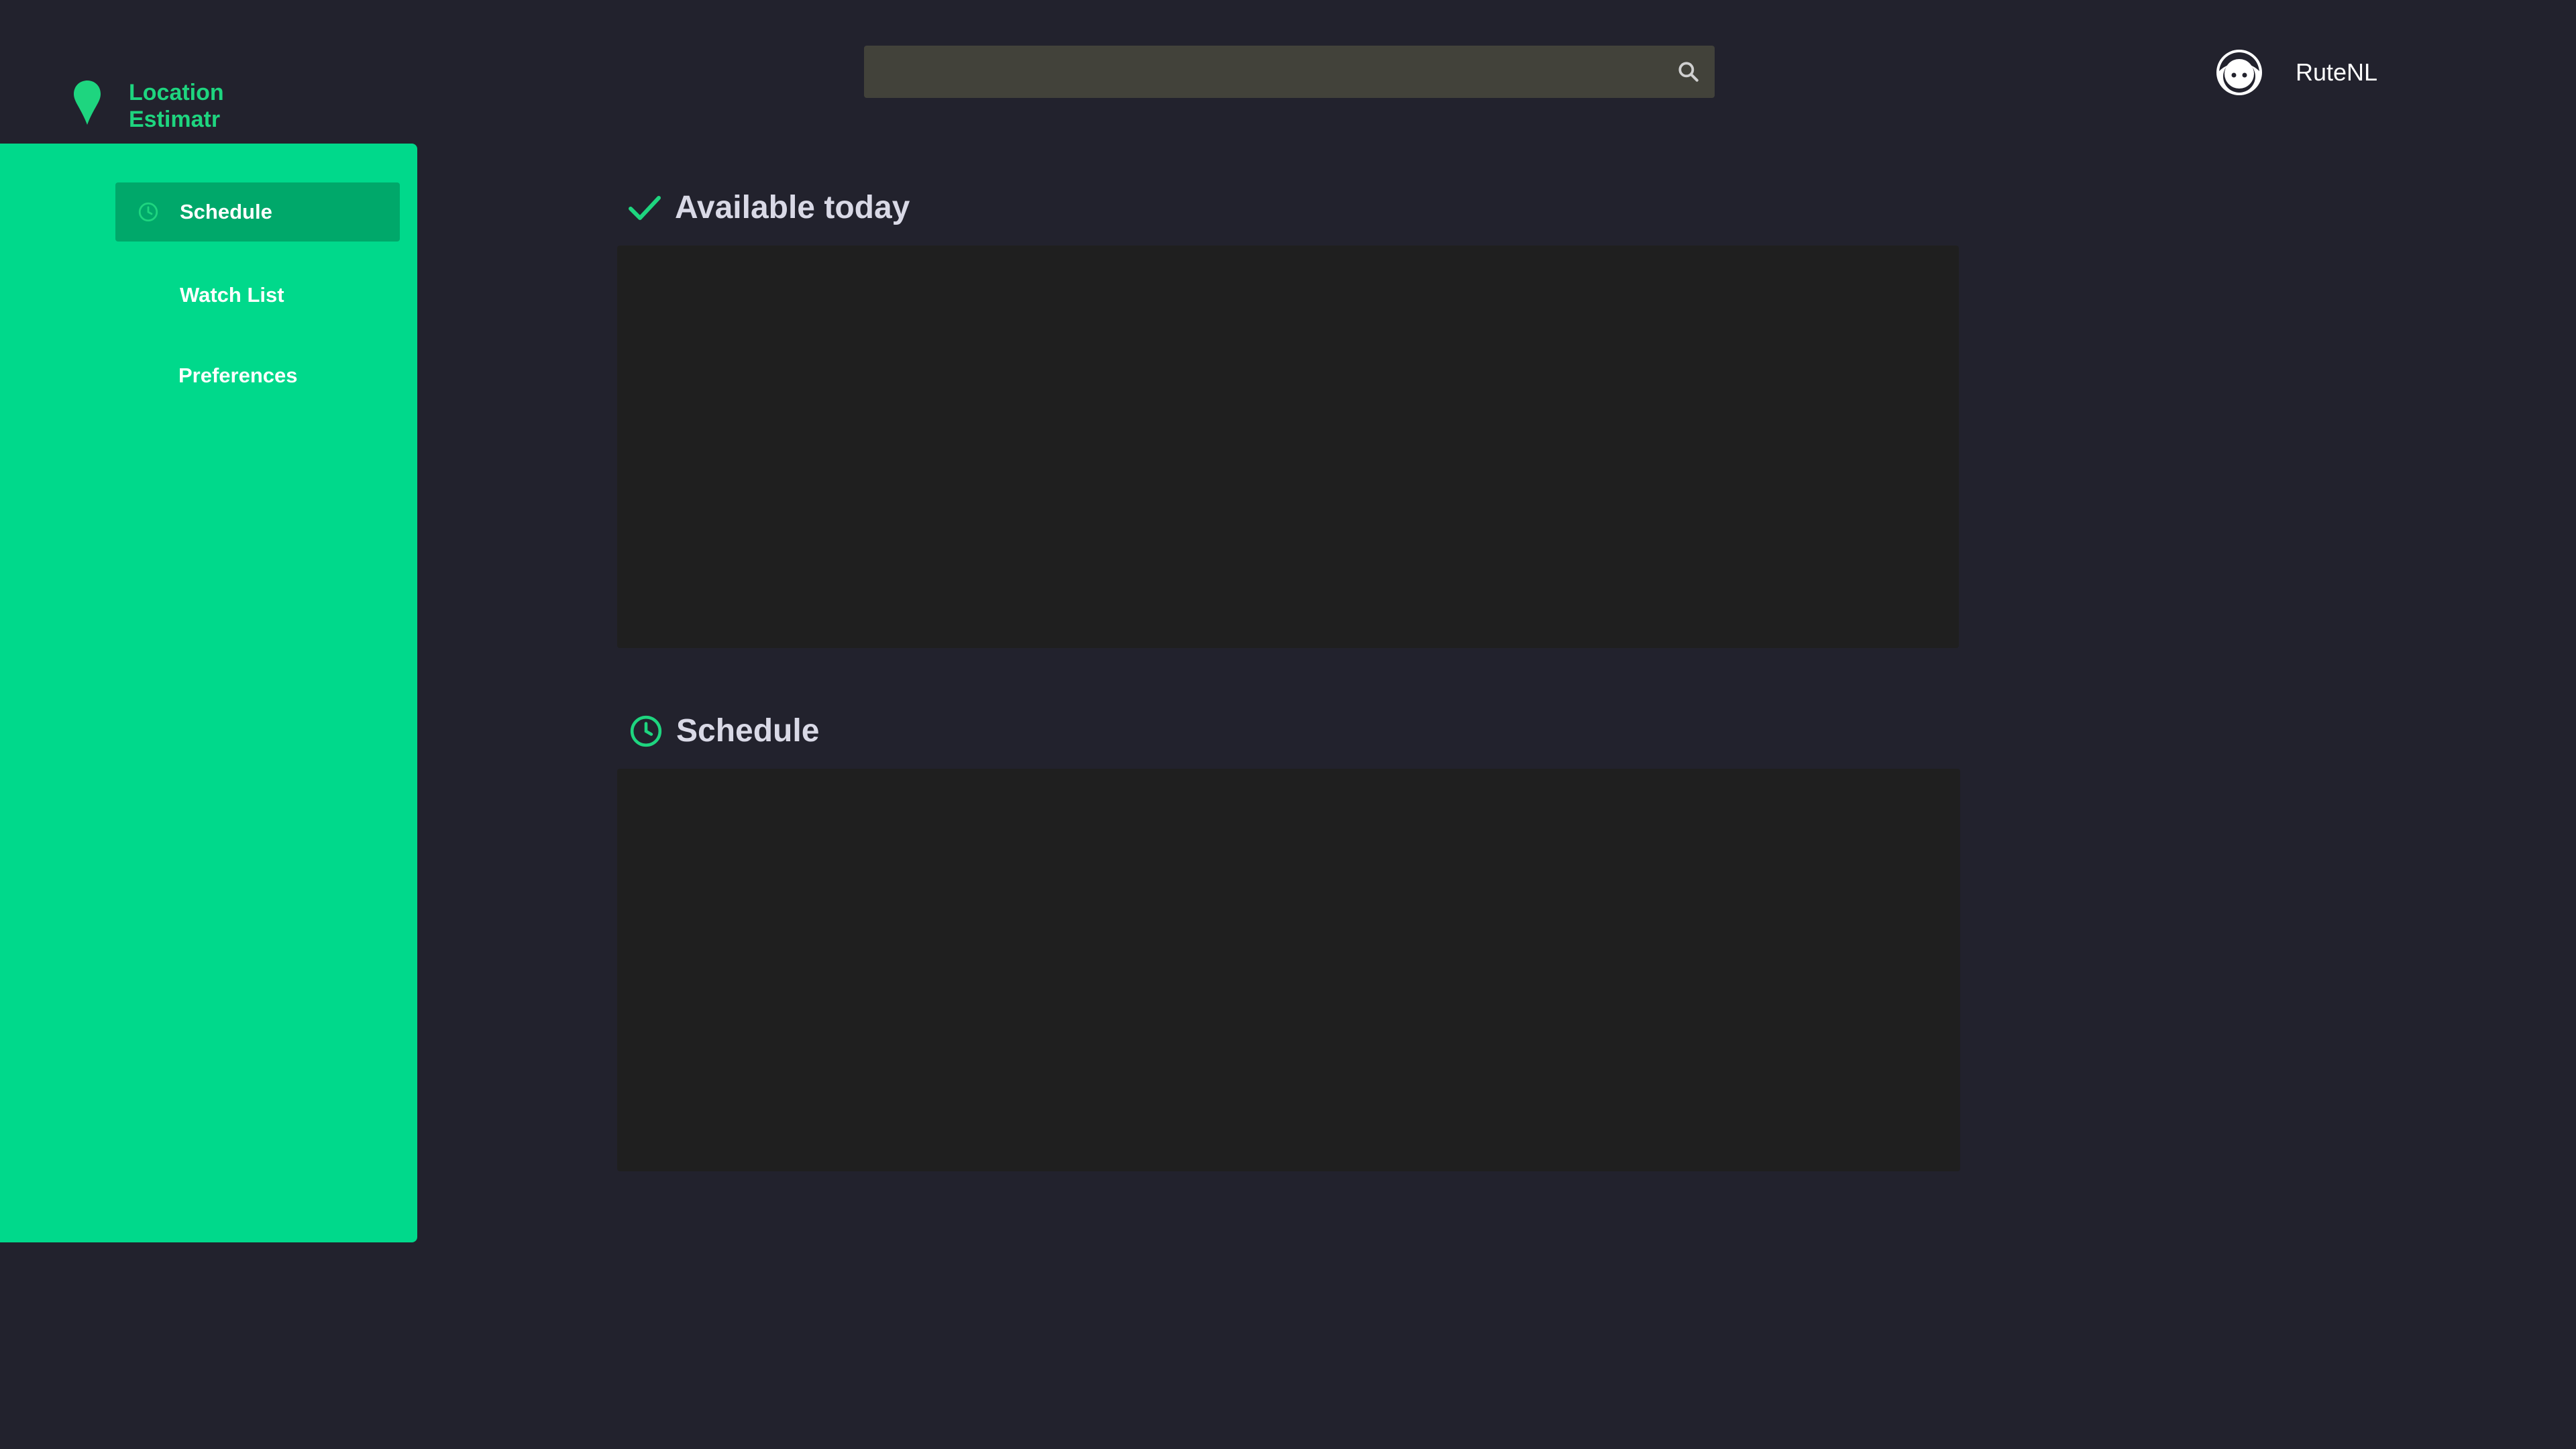  I want to click on sidebar-item-schedule: Schedule, so click(257, 211).